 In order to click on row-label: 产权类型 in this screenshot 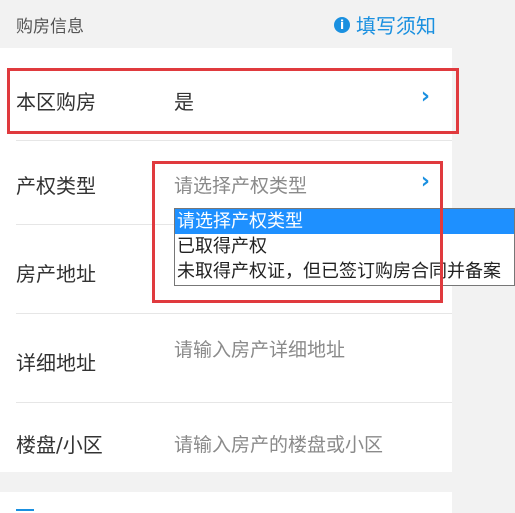, I will do `click(56, 186)`.